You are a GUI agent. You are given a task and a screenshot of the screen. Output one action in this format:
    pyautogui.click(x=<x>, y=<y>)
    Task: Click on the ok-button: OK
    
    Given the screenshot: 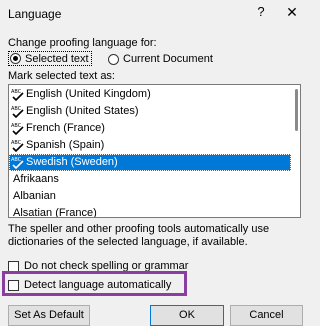 What is the action you would take?
    pyautogui.click(x=187, y=315)
    